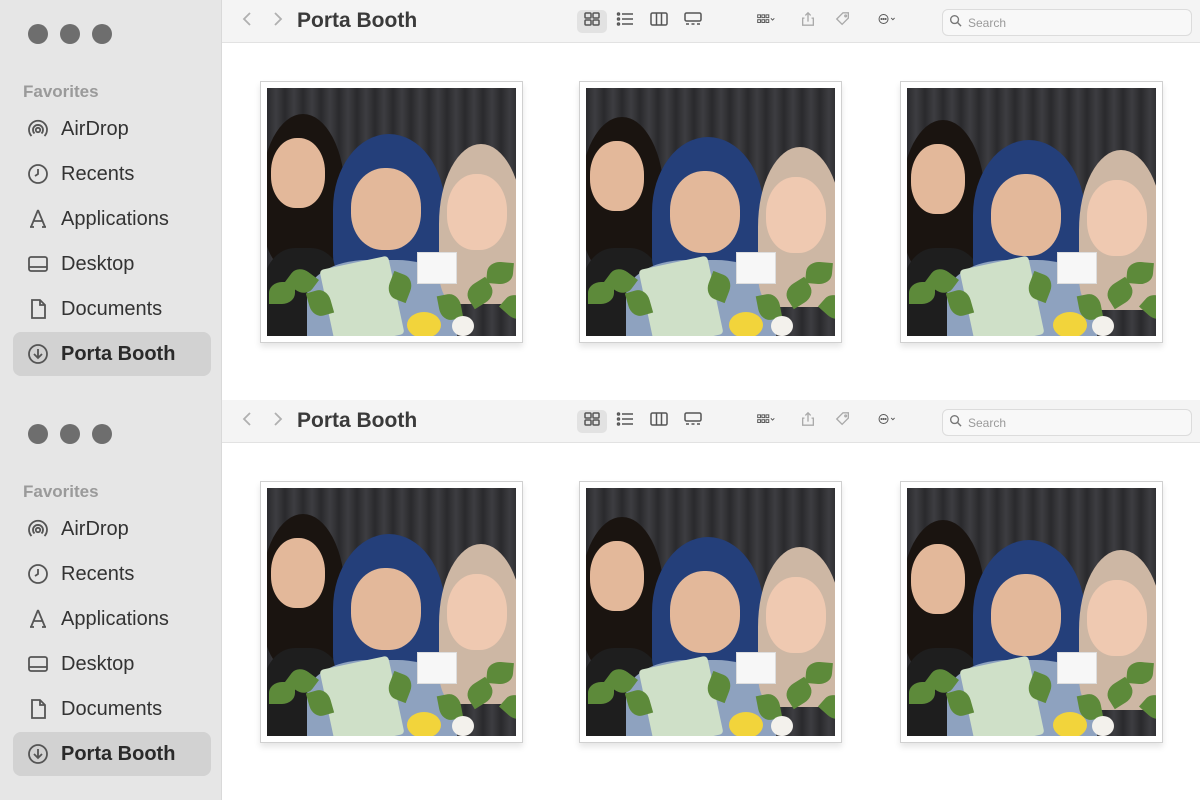  I want to click on chevron-right-icon, so click(278, 21).